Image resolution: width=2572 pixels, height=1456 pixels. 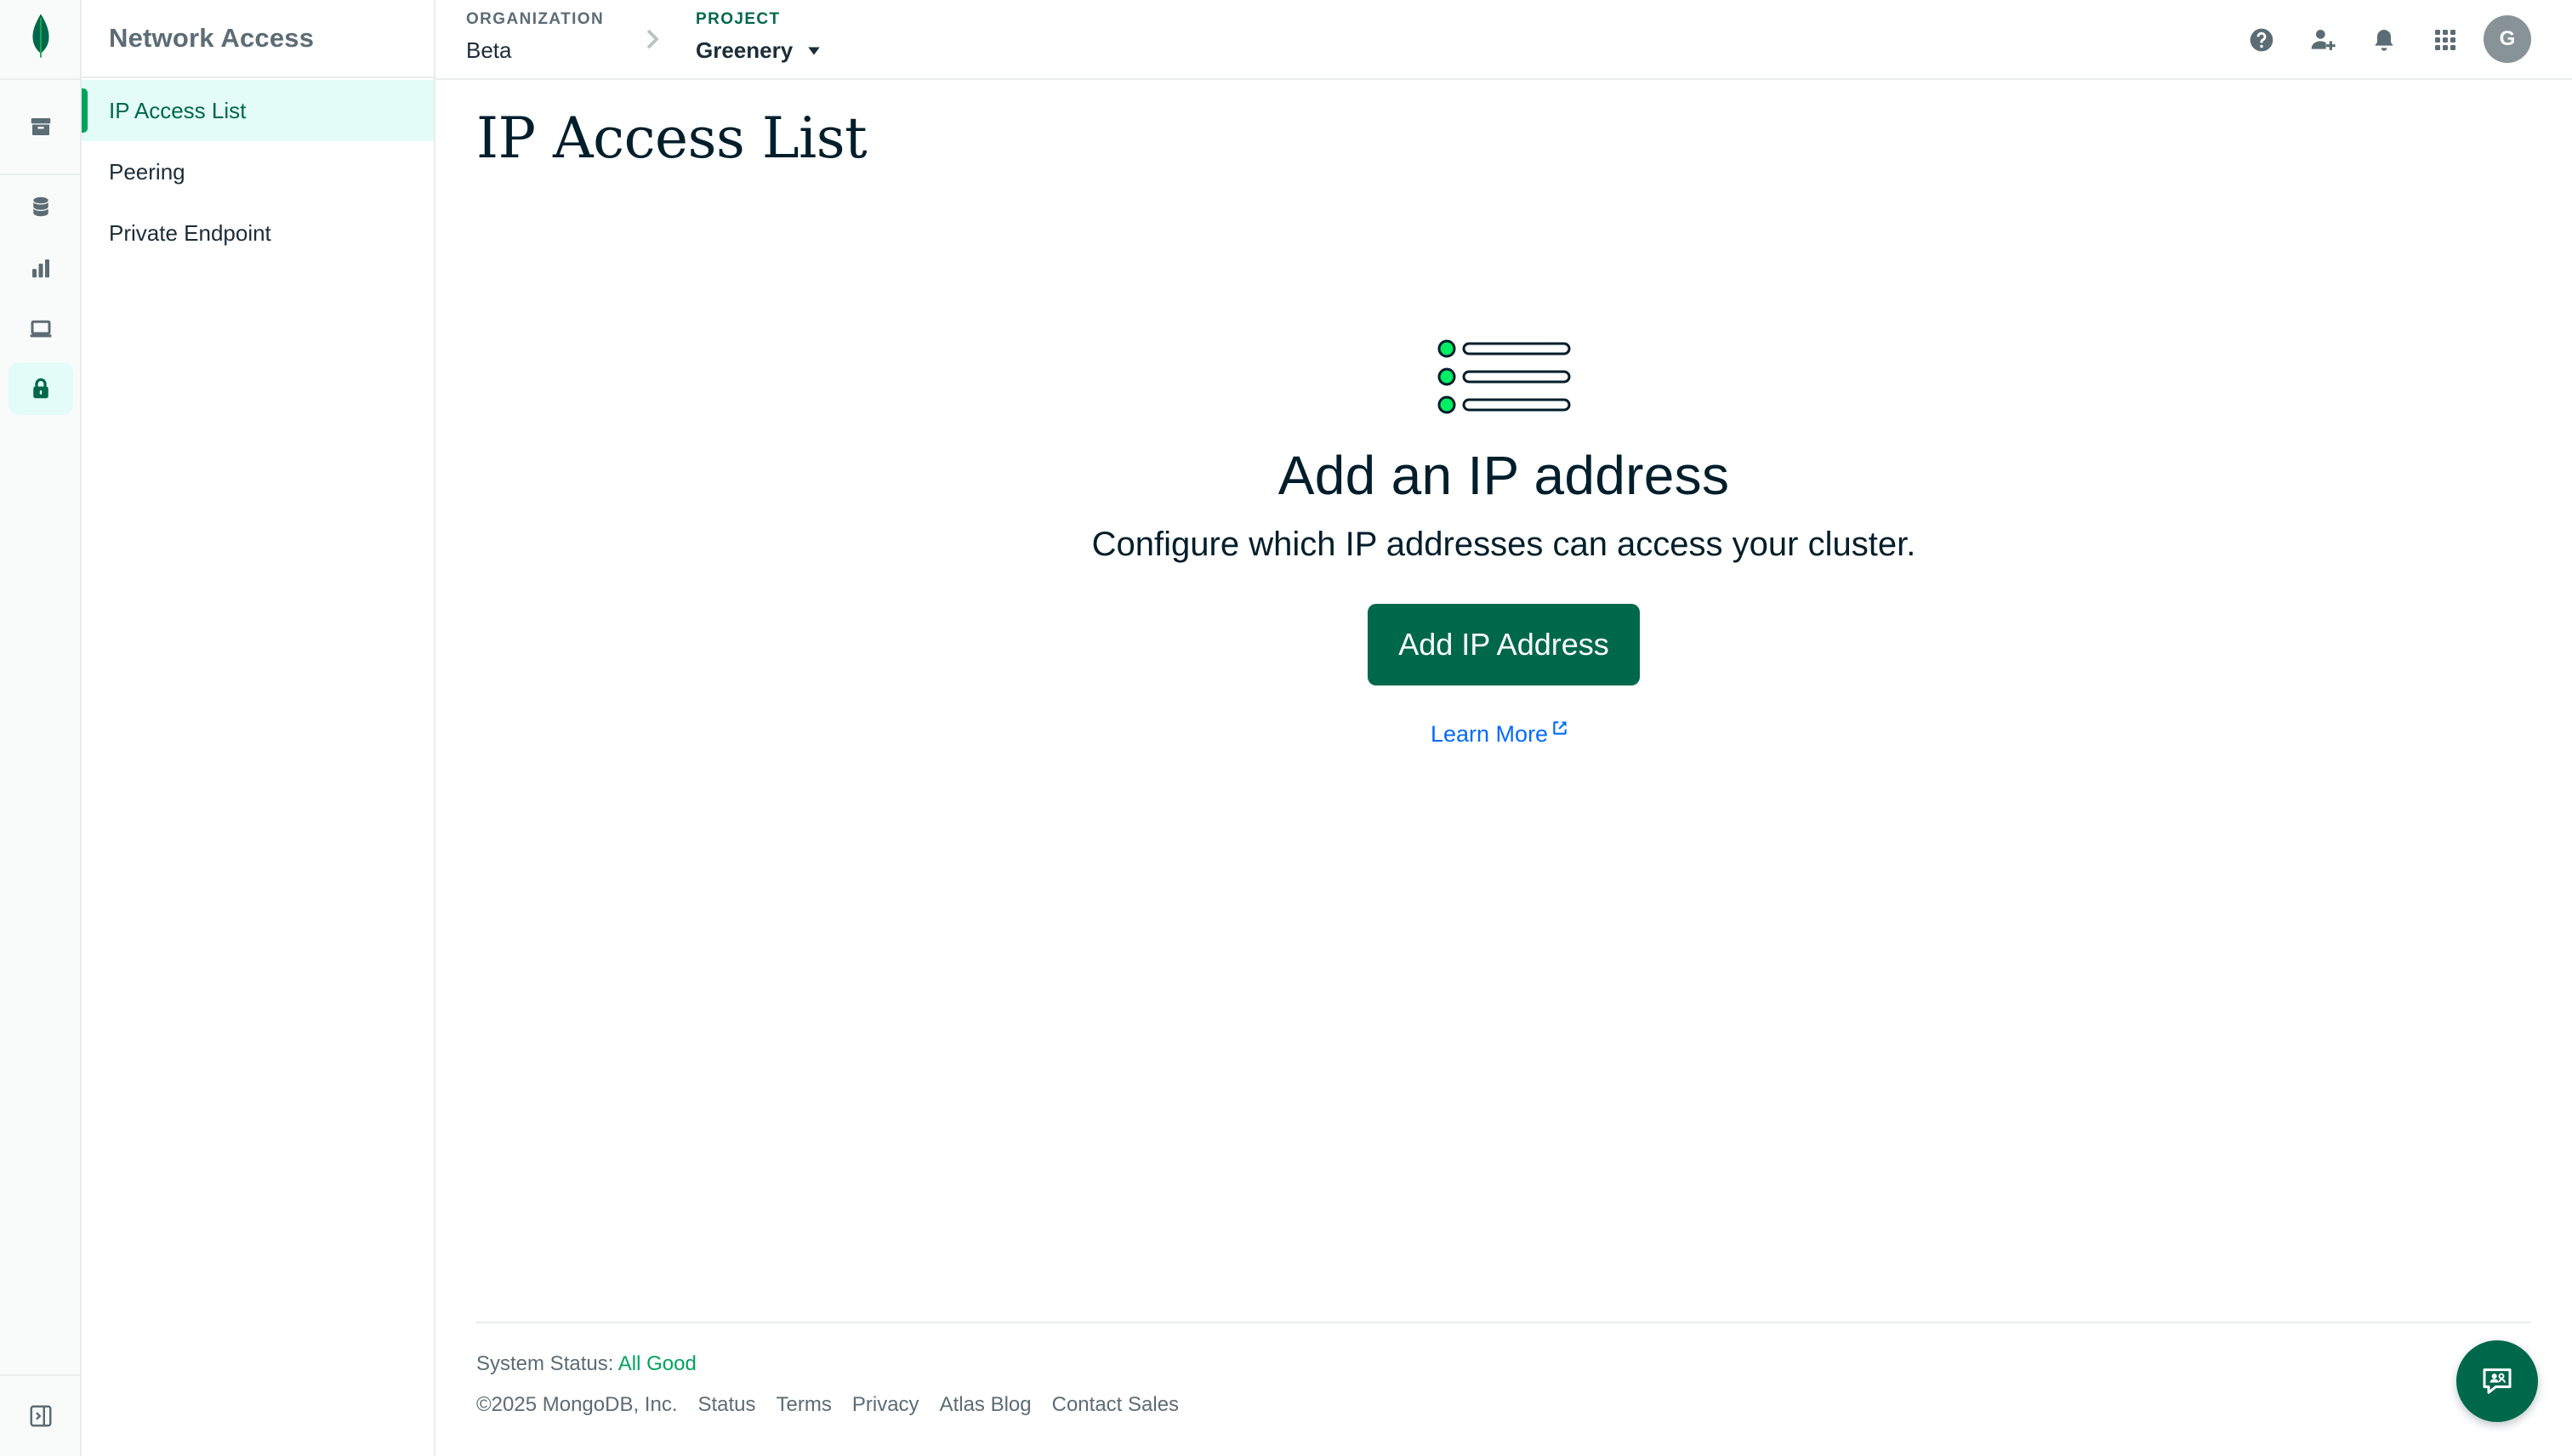 What do you see at coordinates (658, 1363) in the screenshot?
I see `system-status-value: All Good` at bounding box center [658, 1363].